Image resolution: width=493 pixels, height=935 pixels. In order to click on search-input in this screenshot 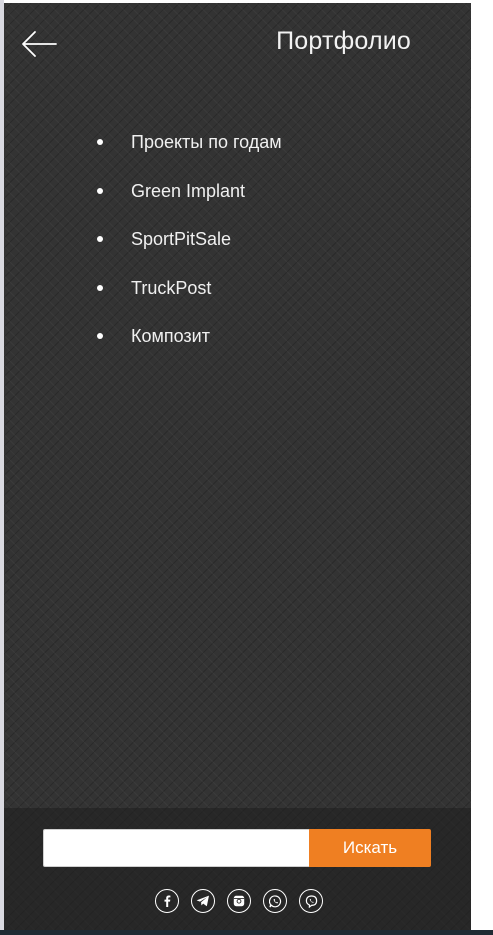, I will do `click(176, 848)`.